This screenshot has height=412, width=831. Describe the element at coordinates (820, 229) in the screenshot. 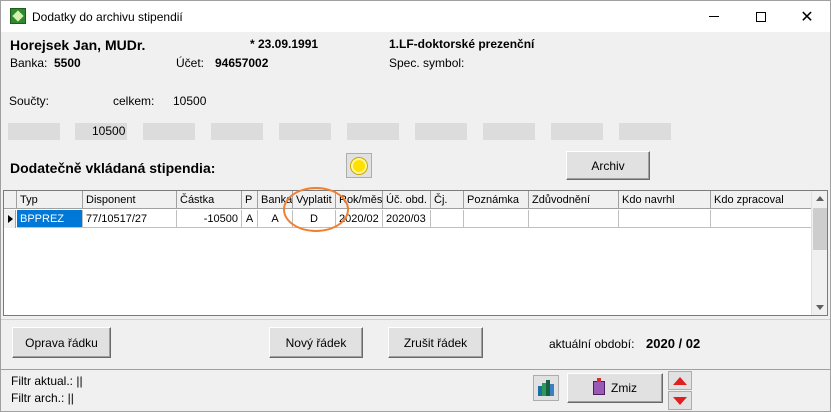

I see `scroll-thumb` at that location.